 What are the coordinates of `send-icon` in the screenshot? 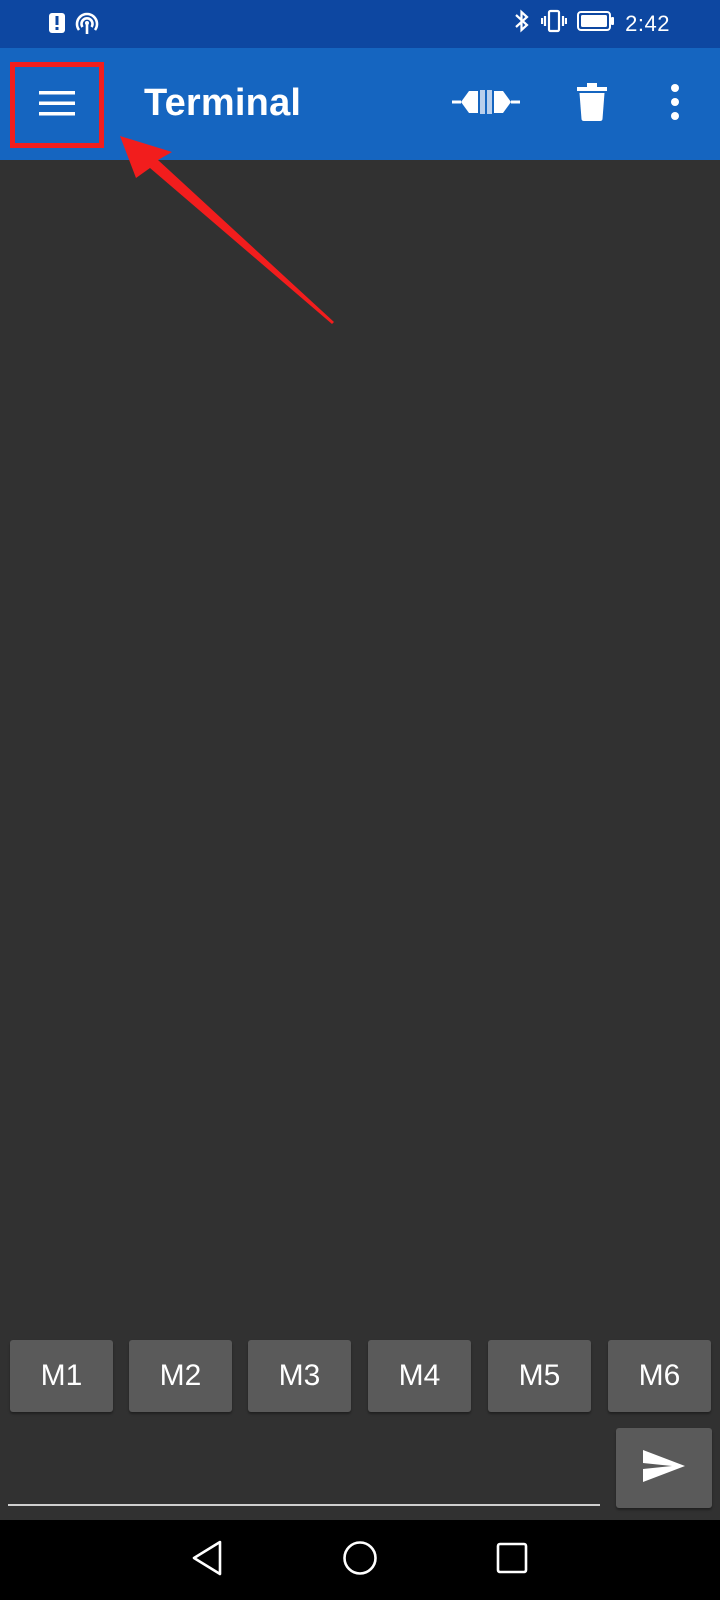 It's located at (664, 1468).